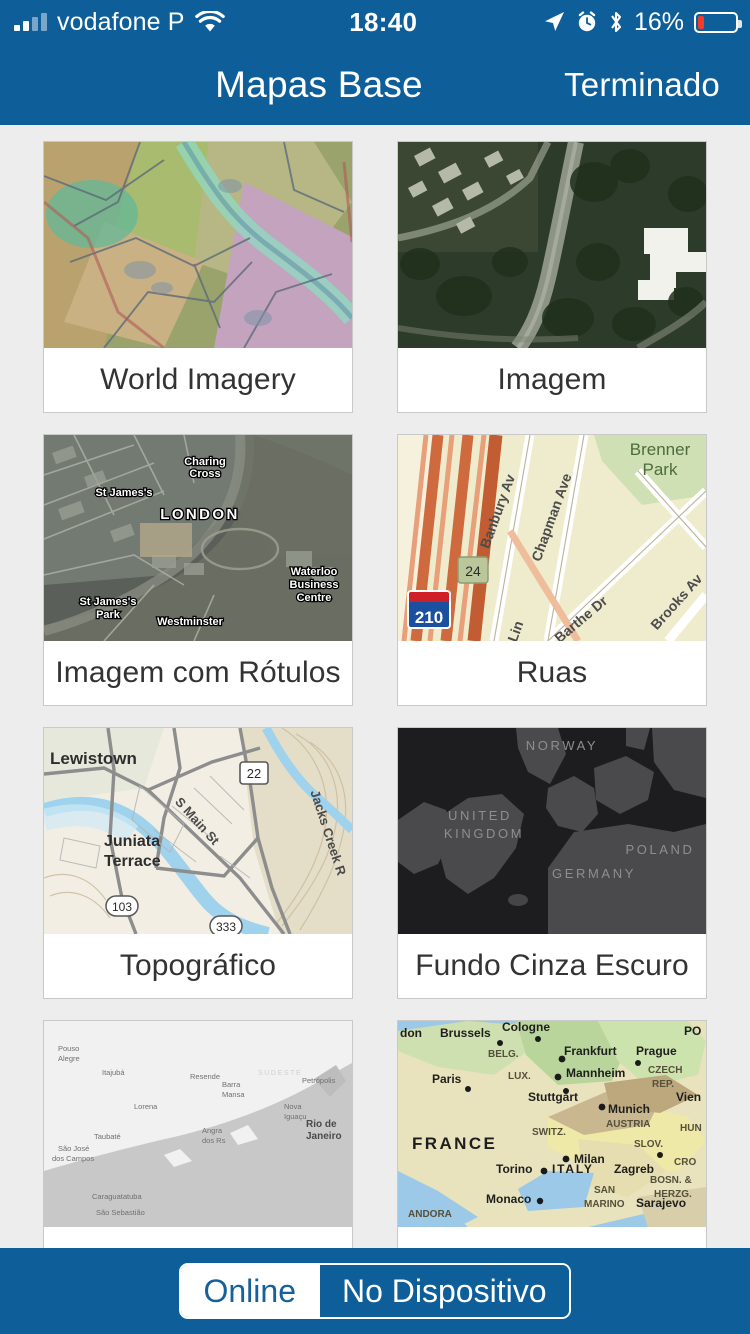 Image resolution: width=750 pixels, height=1334 pixels. What do you see at coordinates (73, 1158) in the screenshot?
I see `svg-text: dos Campos` at bounding box center [73, 1158].